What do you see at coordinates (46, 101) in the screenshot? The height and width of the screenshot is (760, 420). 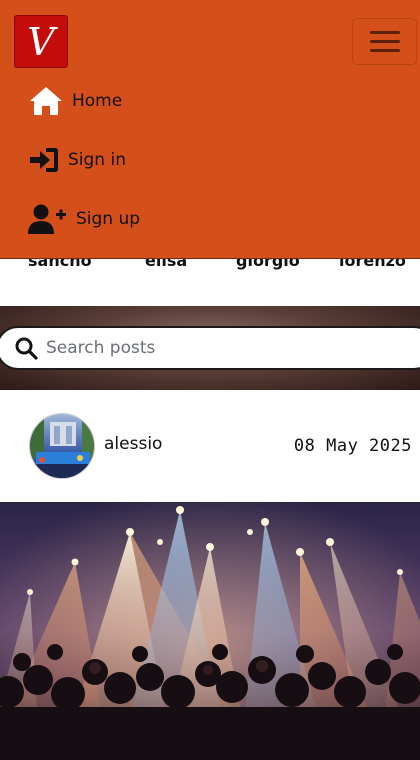 I see `home-icon` at bounding box center [46, 101].